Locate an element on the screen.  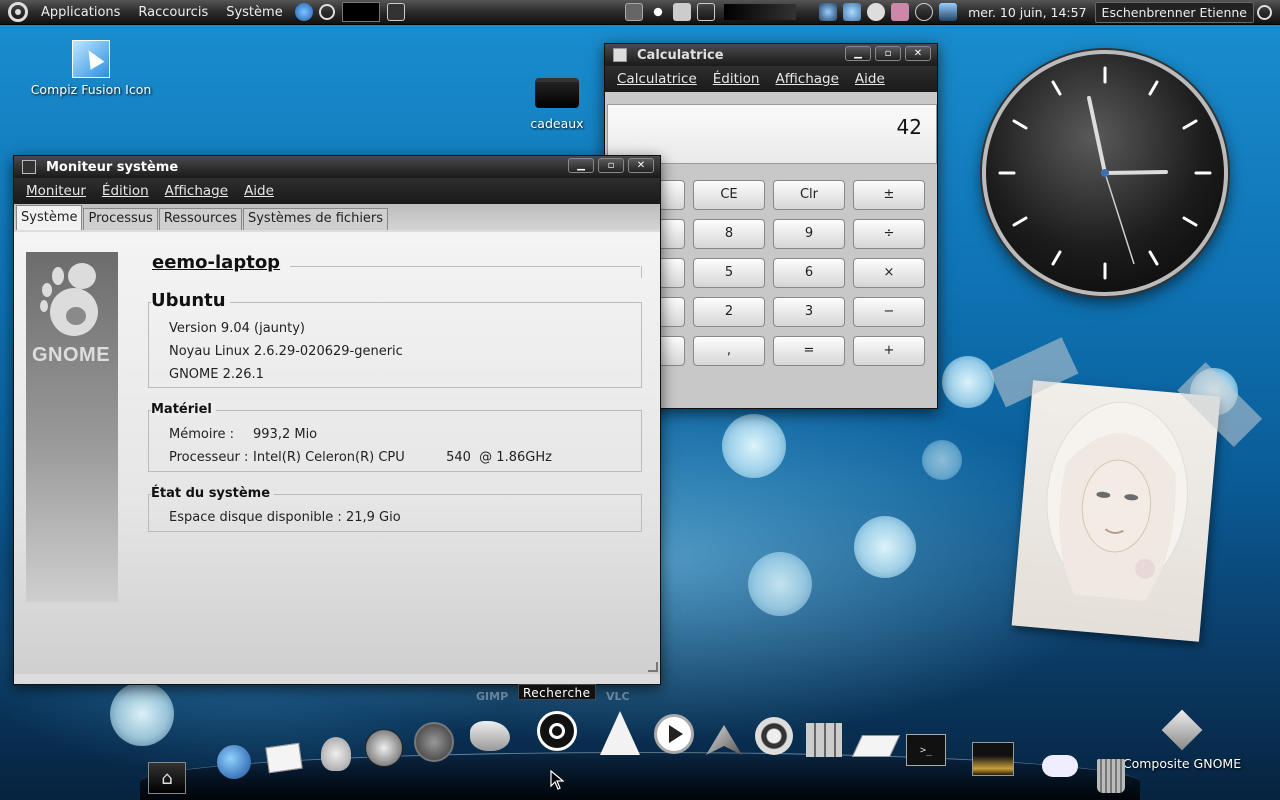
workspaces-icon is located at coordinates (824, 740).